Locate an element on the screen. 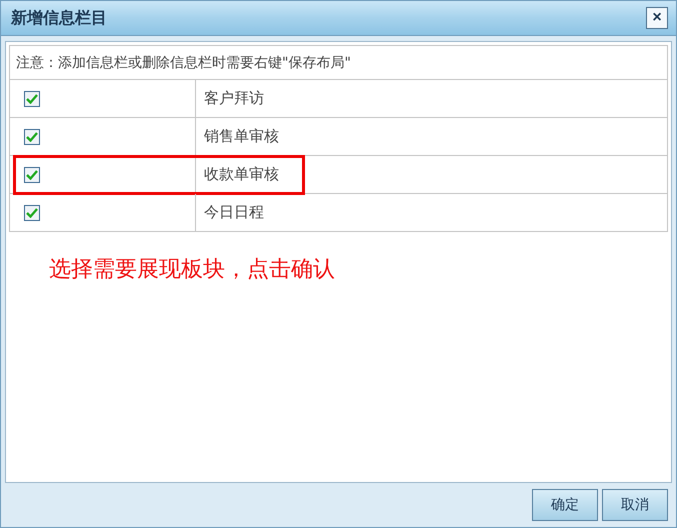  notice-text: 注意：添加信息栏或删除信息栏时需要右键"保存布局" is located at coordinates (338, 63).